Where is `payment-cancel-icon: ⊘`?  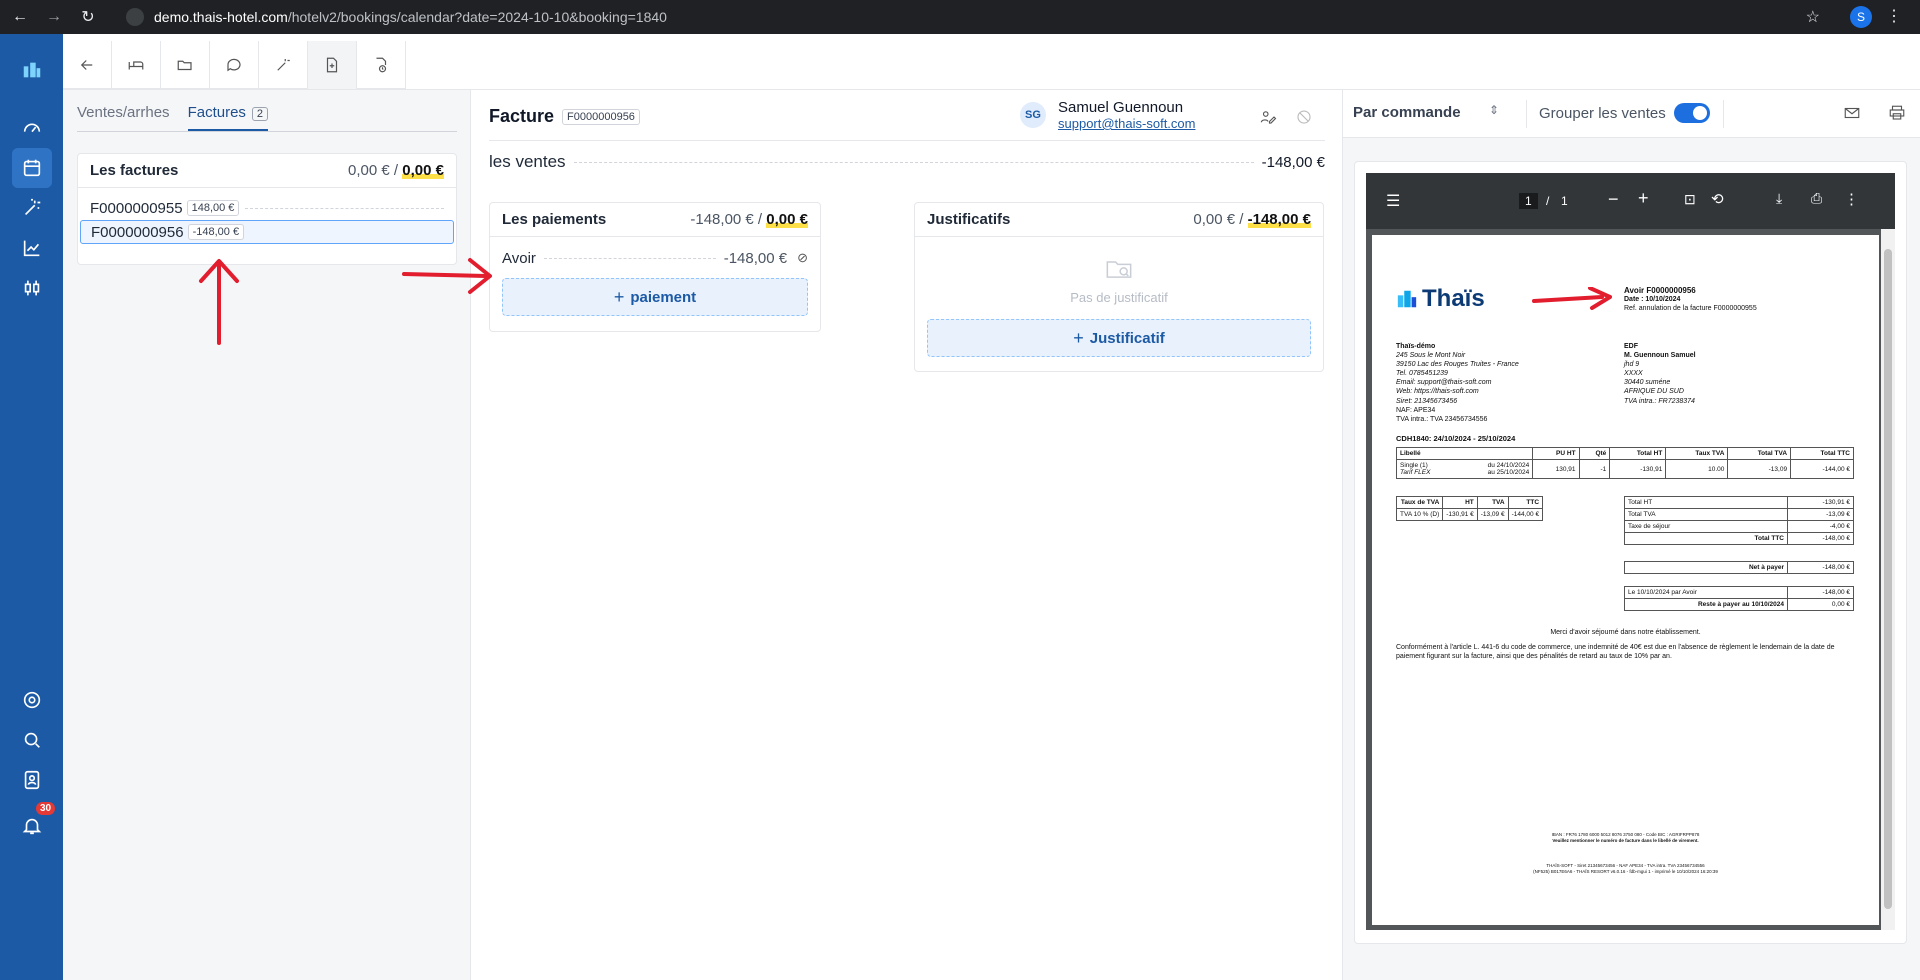 payment-cancel-icon: ⊘ is located at coordinates (802, 258).